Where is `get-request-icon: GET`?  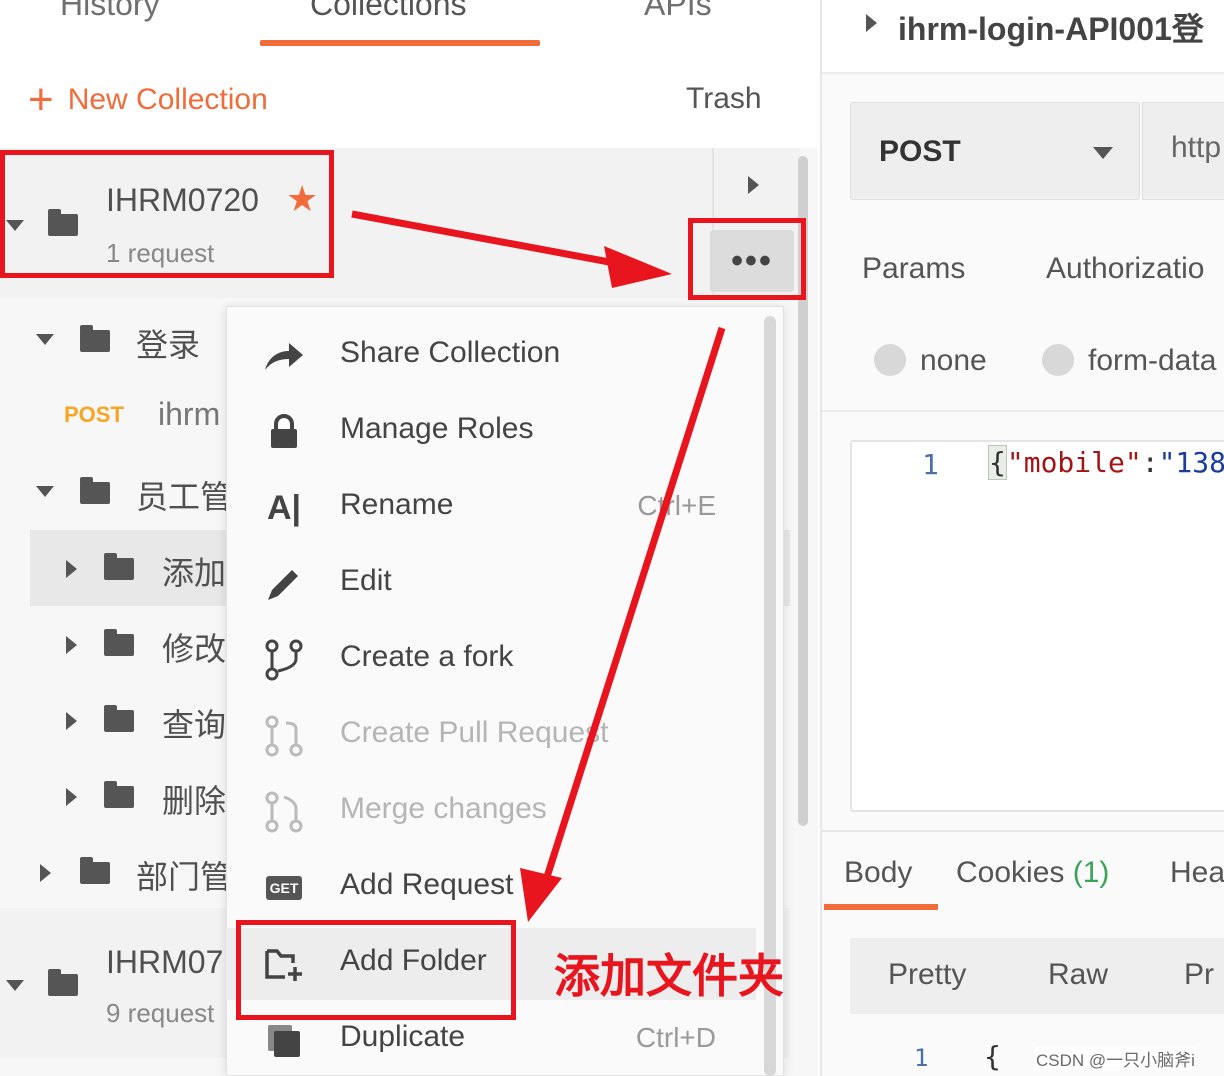 get-request-icon: GET is located at coordinates (284, 888).